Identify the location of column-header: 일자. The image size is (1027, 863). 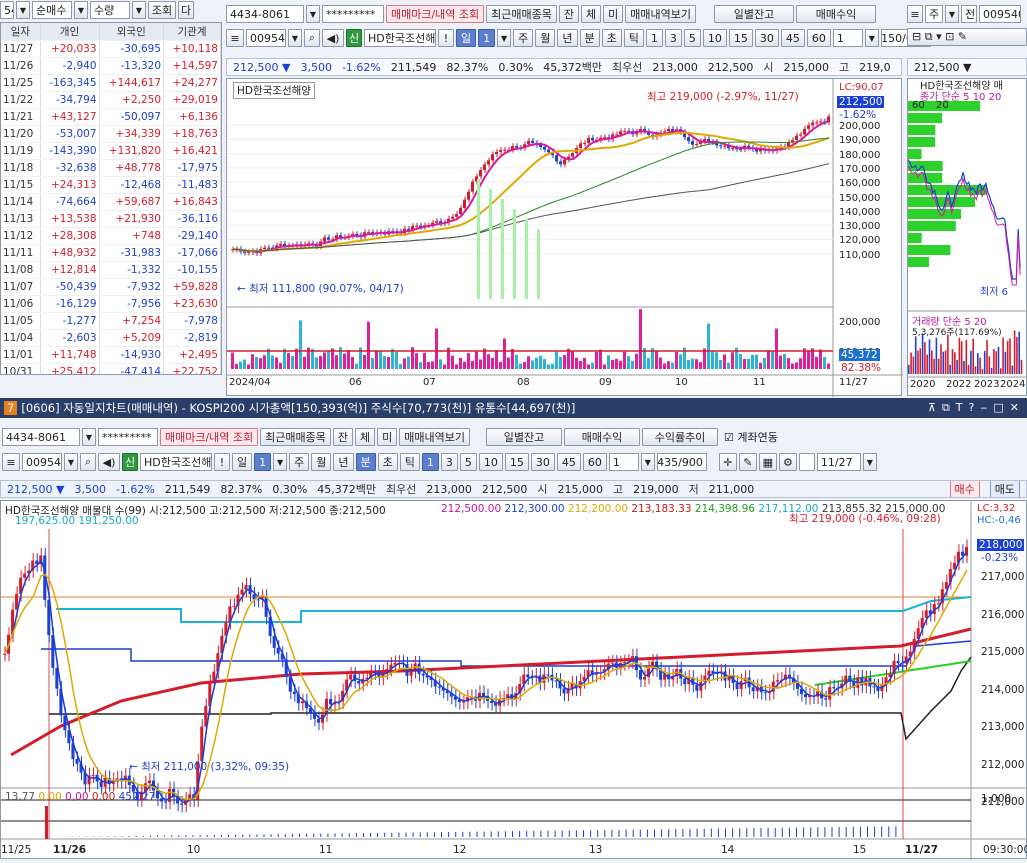
(21, 32).